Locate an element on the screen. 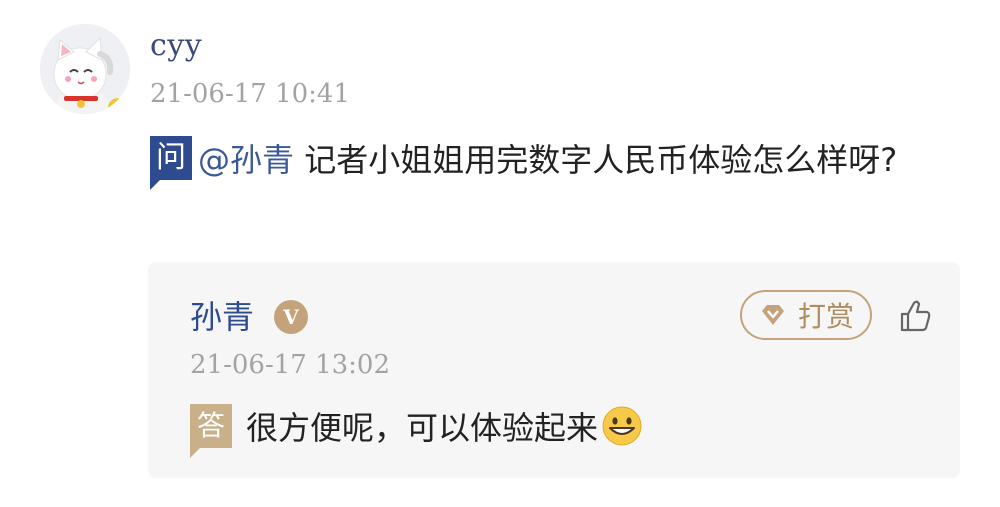  tip-button: 打赏 is located at coordinates (806, 315).